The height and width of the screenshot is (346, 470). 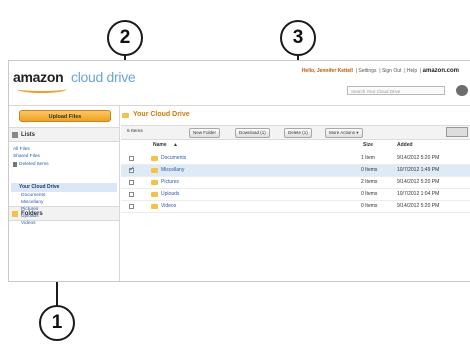 What do you see at coordinates (34, 164) in the screenshot?
I see `sidebar-item-deleted-items: Deleted Items` at bounding box center [34, 164].